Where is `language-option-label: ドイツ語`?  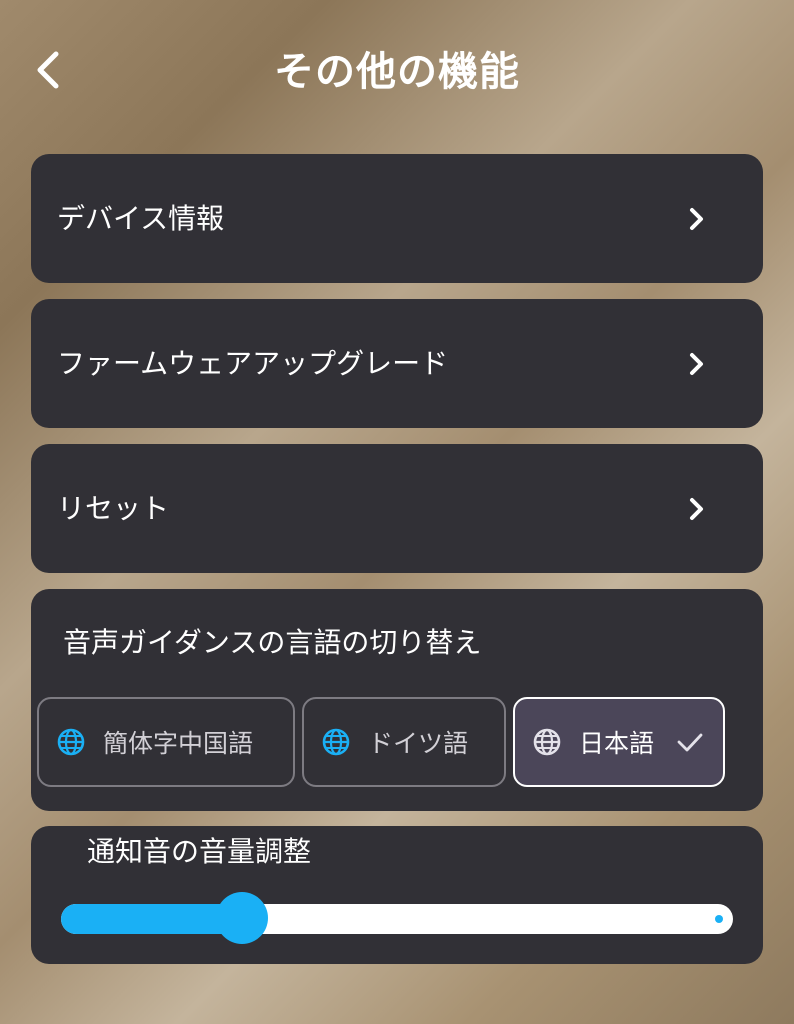
language-option-label: ドイツ語 is located at coordinates (418, 743).